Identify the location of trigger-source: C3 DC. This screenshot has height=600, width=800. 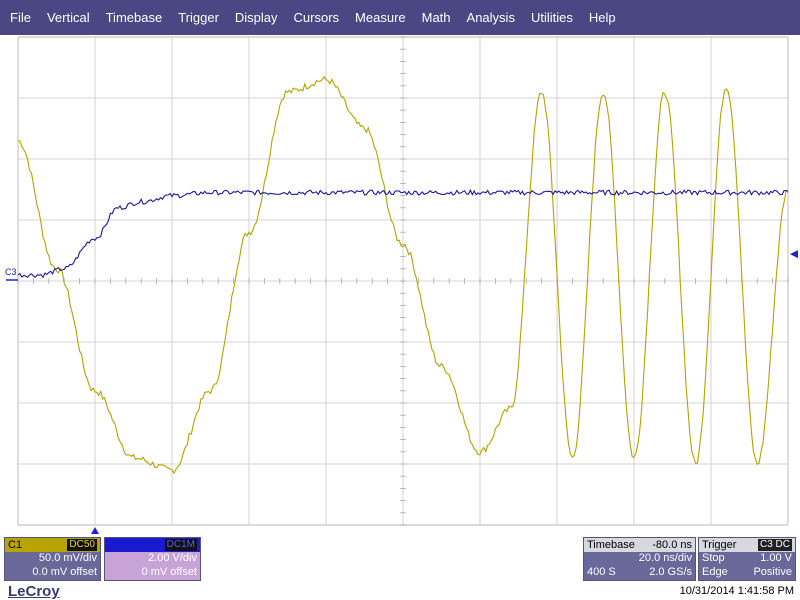
(774, 545).